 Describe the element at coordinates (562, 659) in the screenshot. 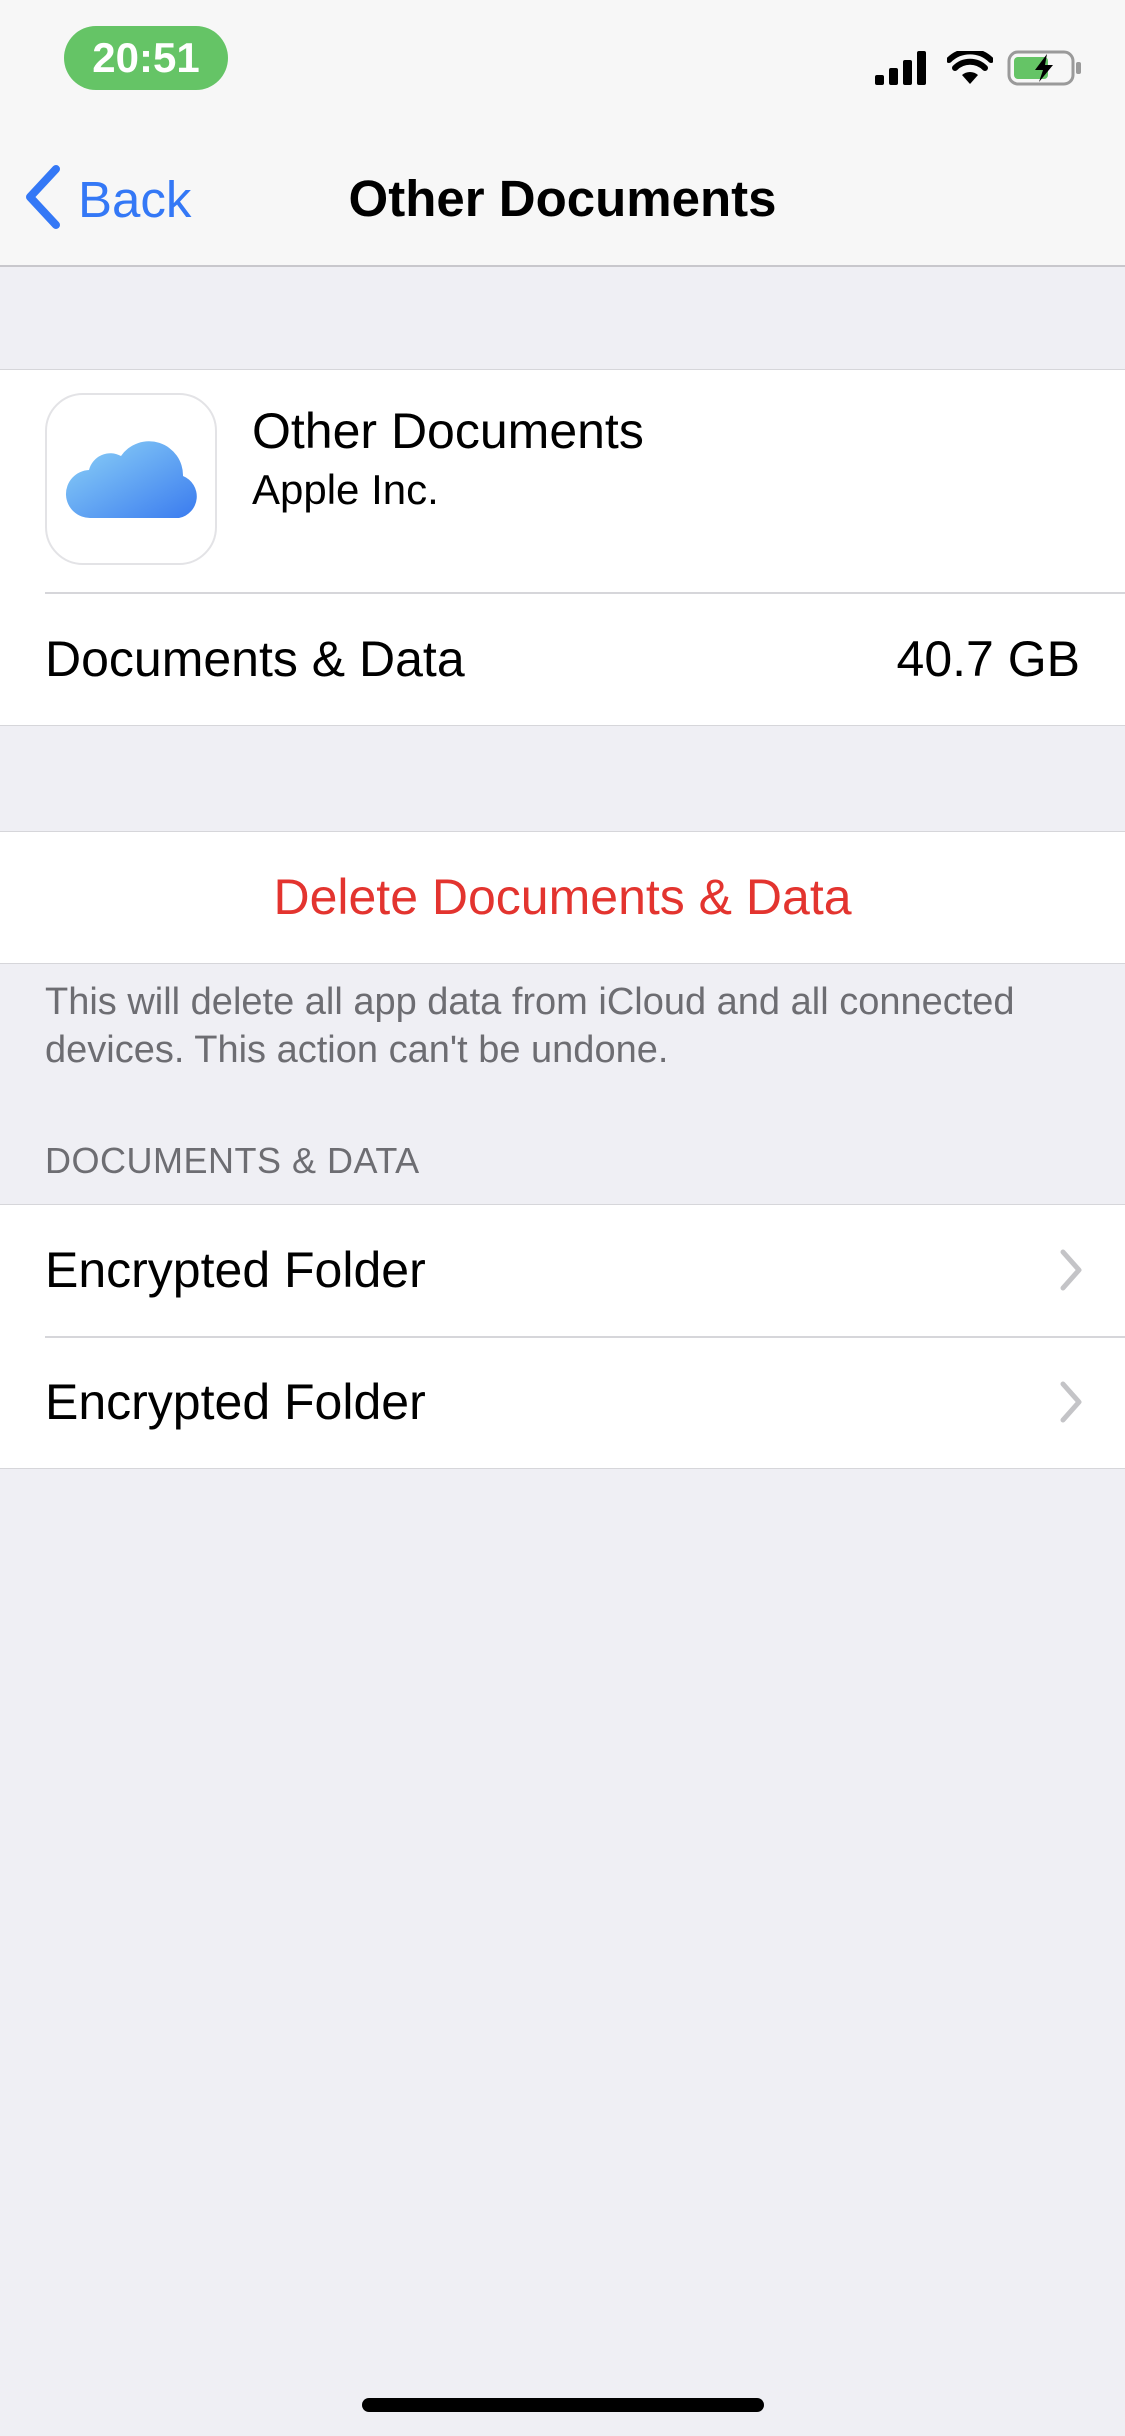

I see `documents-data-row: Documents & Data 40.7 GB` at that location.